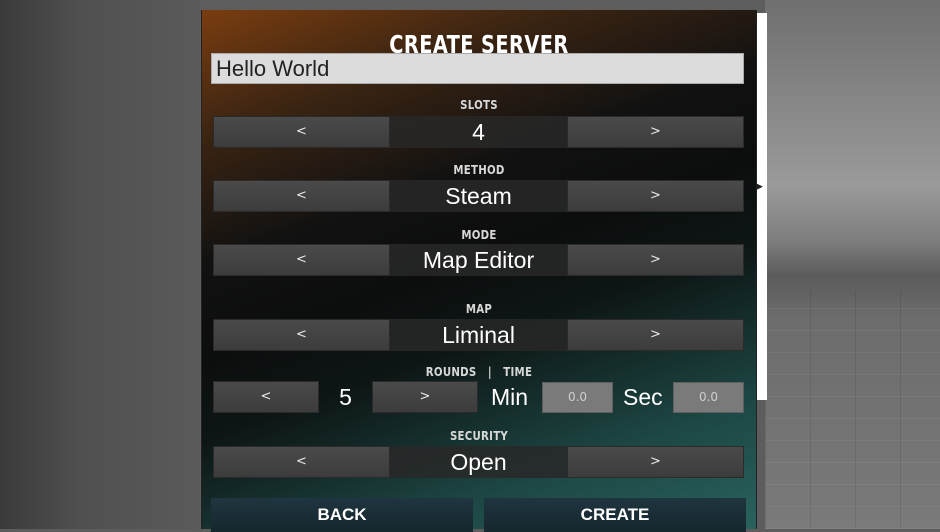  I want to click on method-selector: < Steam >, so click(479, 196).